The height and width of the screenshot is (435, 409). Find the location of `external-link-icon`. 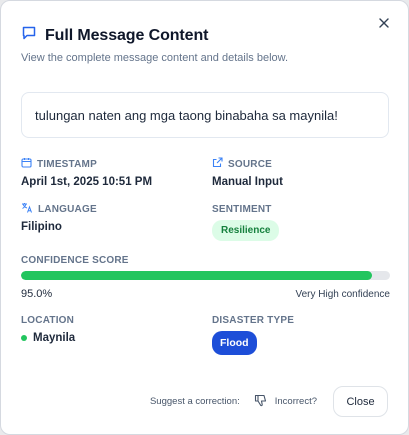

external-link-icon is located at coordinates (217, 164).